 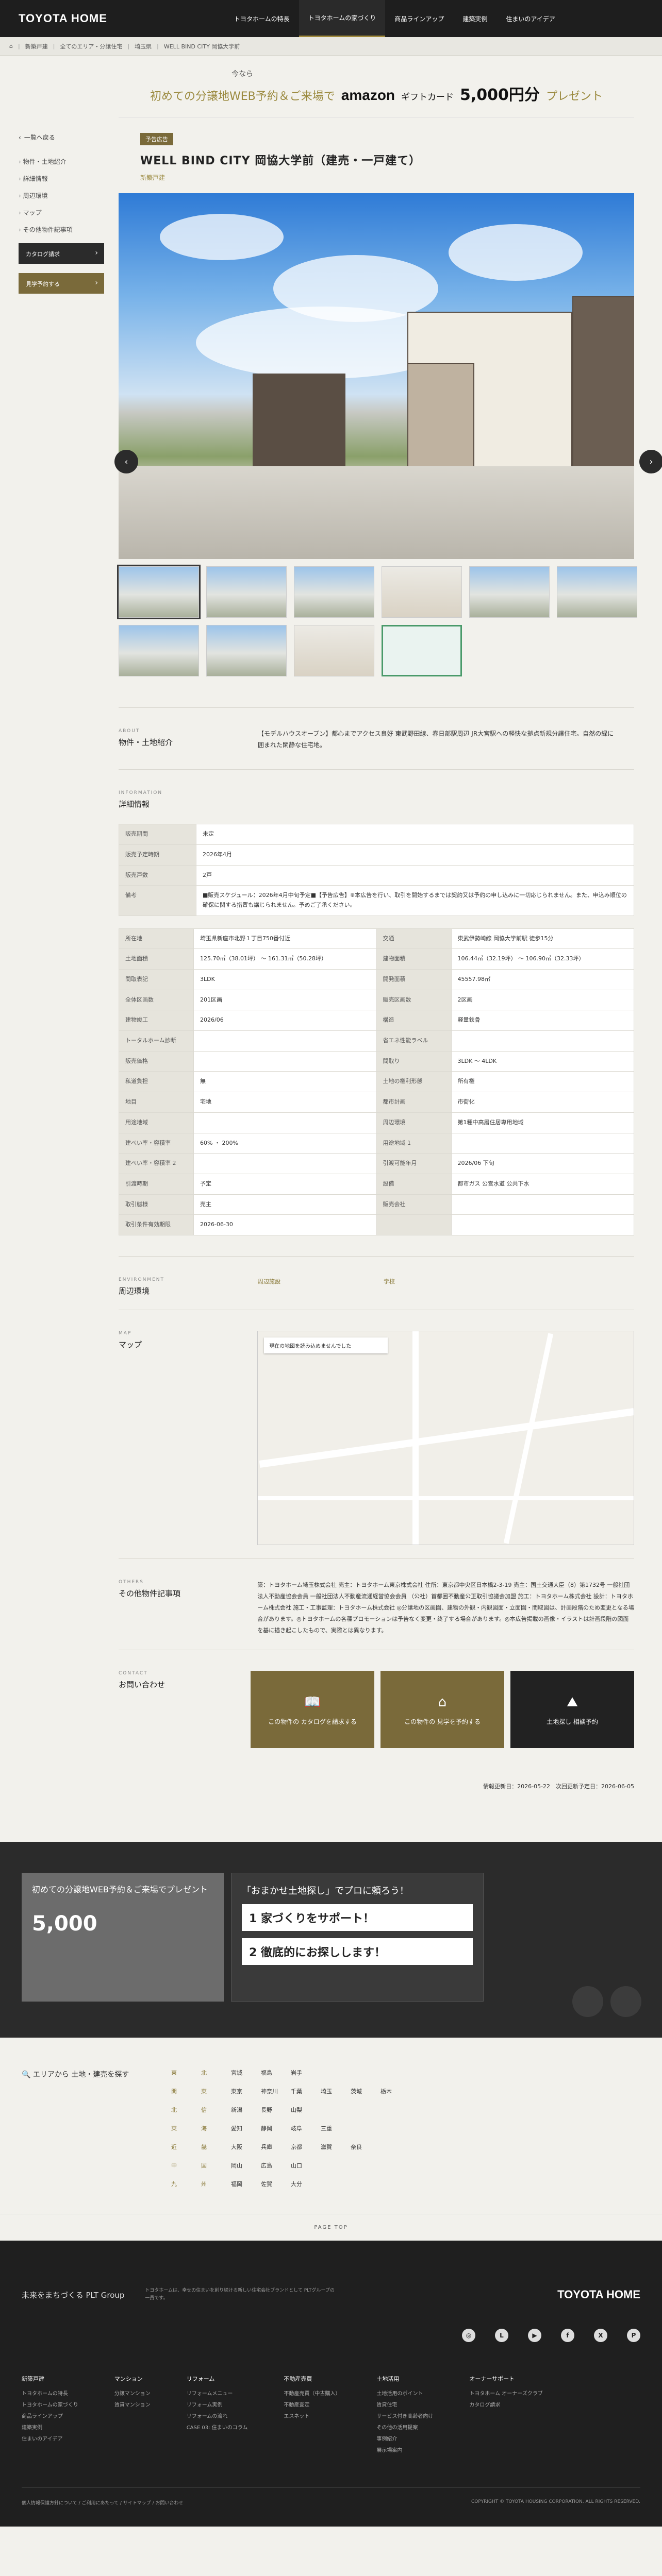 What do you see at coordinates (37, 46) in the screenshot?
I see `breadcrumb-new-house: 新築戸建` at bounding box center [37, 46].